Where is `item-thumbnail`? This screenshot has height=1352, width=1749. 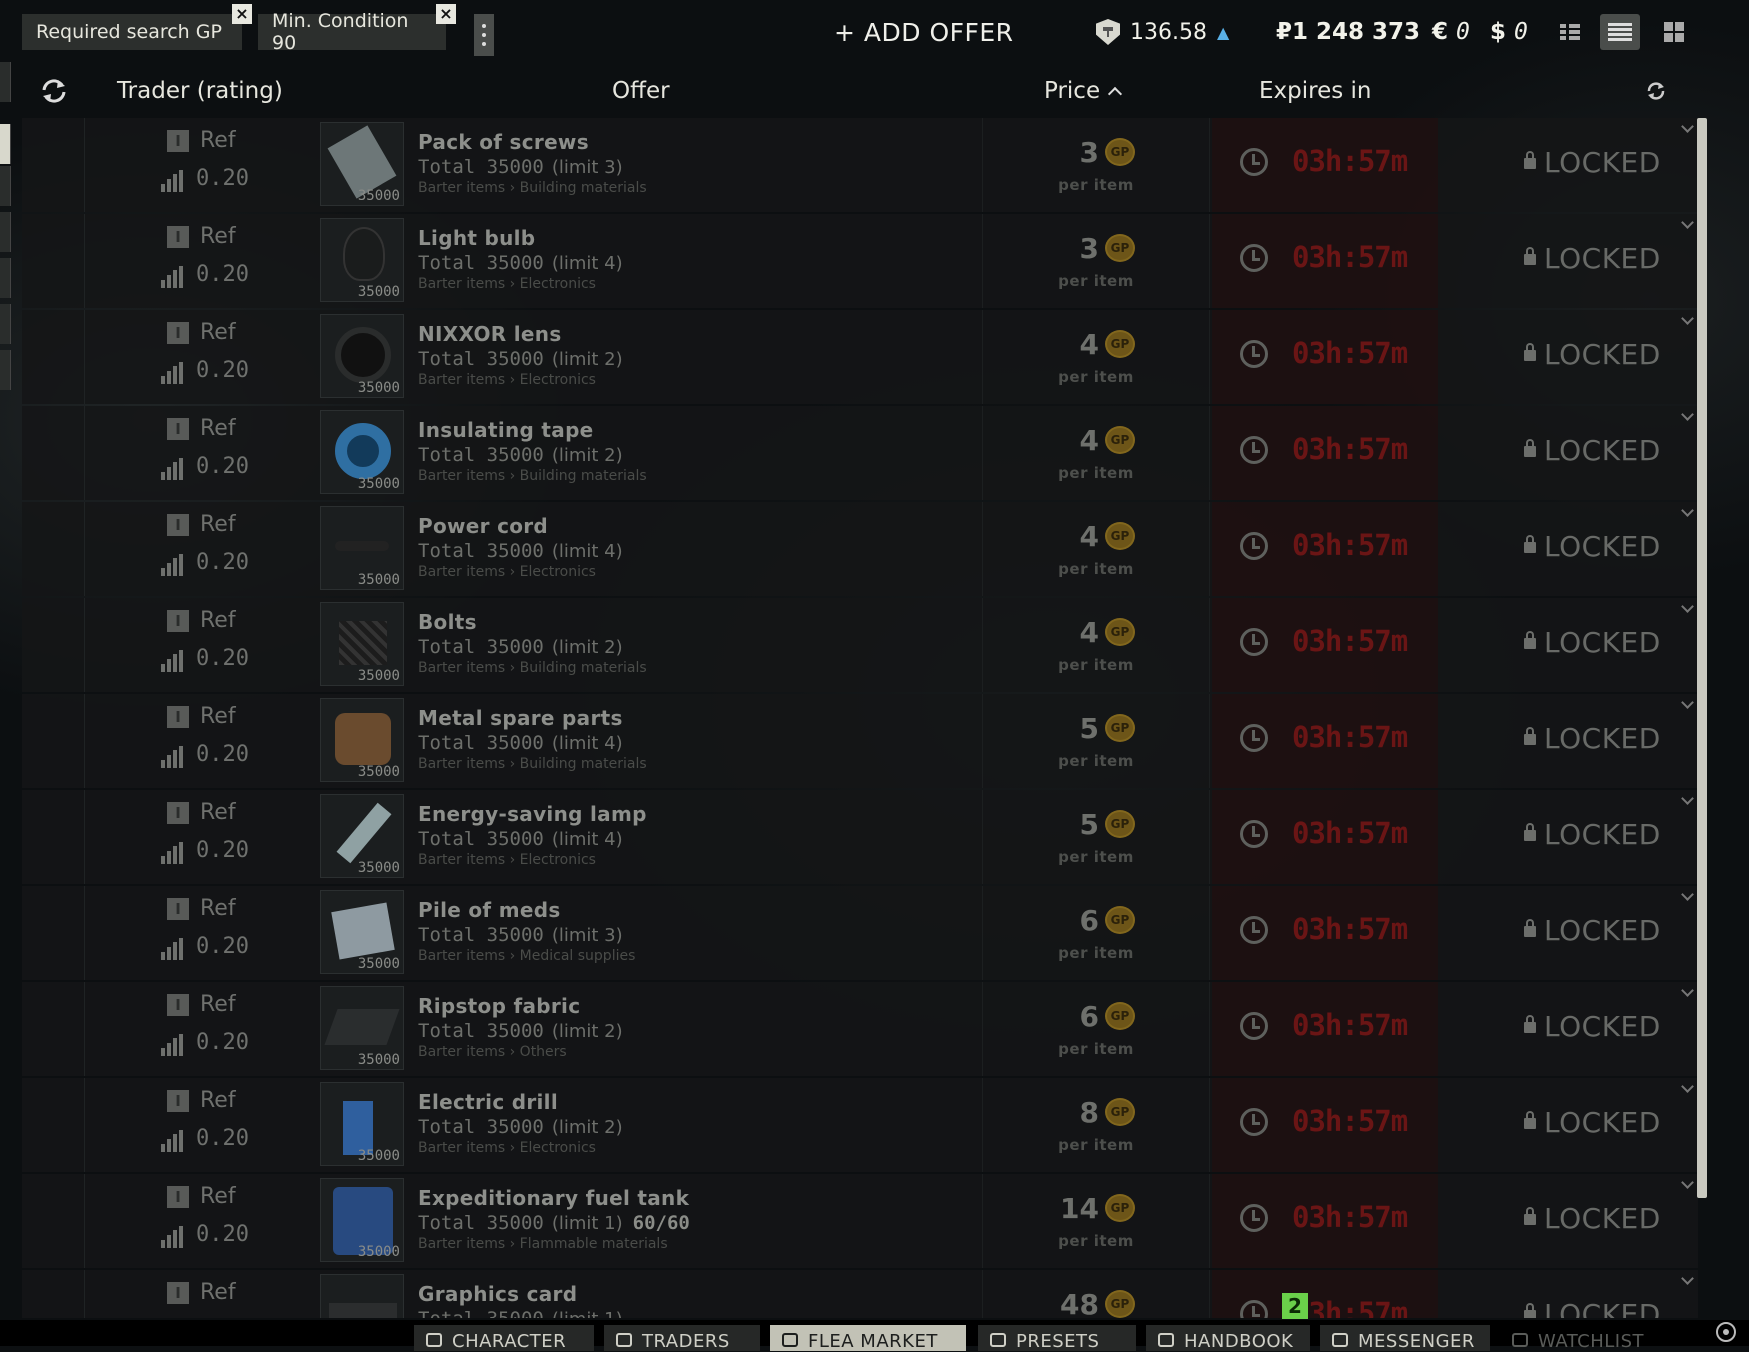 item-thumbnail is located at coordinates (362, 1296).